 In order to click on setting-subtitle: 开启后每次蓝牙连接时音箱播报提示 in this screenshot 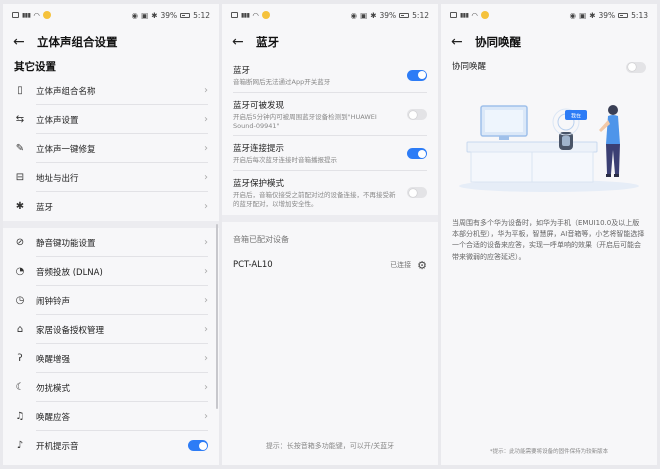, I will do `click(285, 160)`.